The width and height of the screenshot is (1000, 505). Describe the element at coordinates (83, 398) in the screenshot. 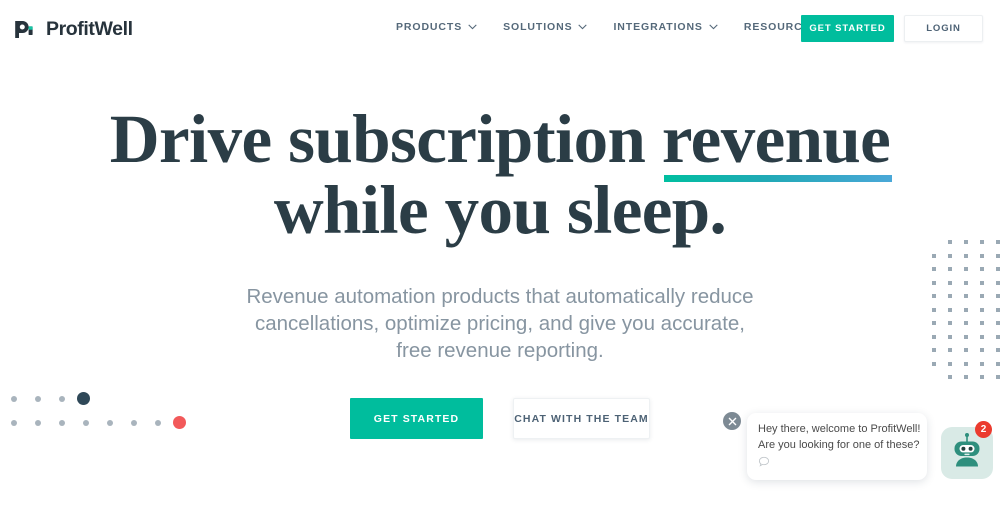

I see `decor-dot-large-navy` at that location.